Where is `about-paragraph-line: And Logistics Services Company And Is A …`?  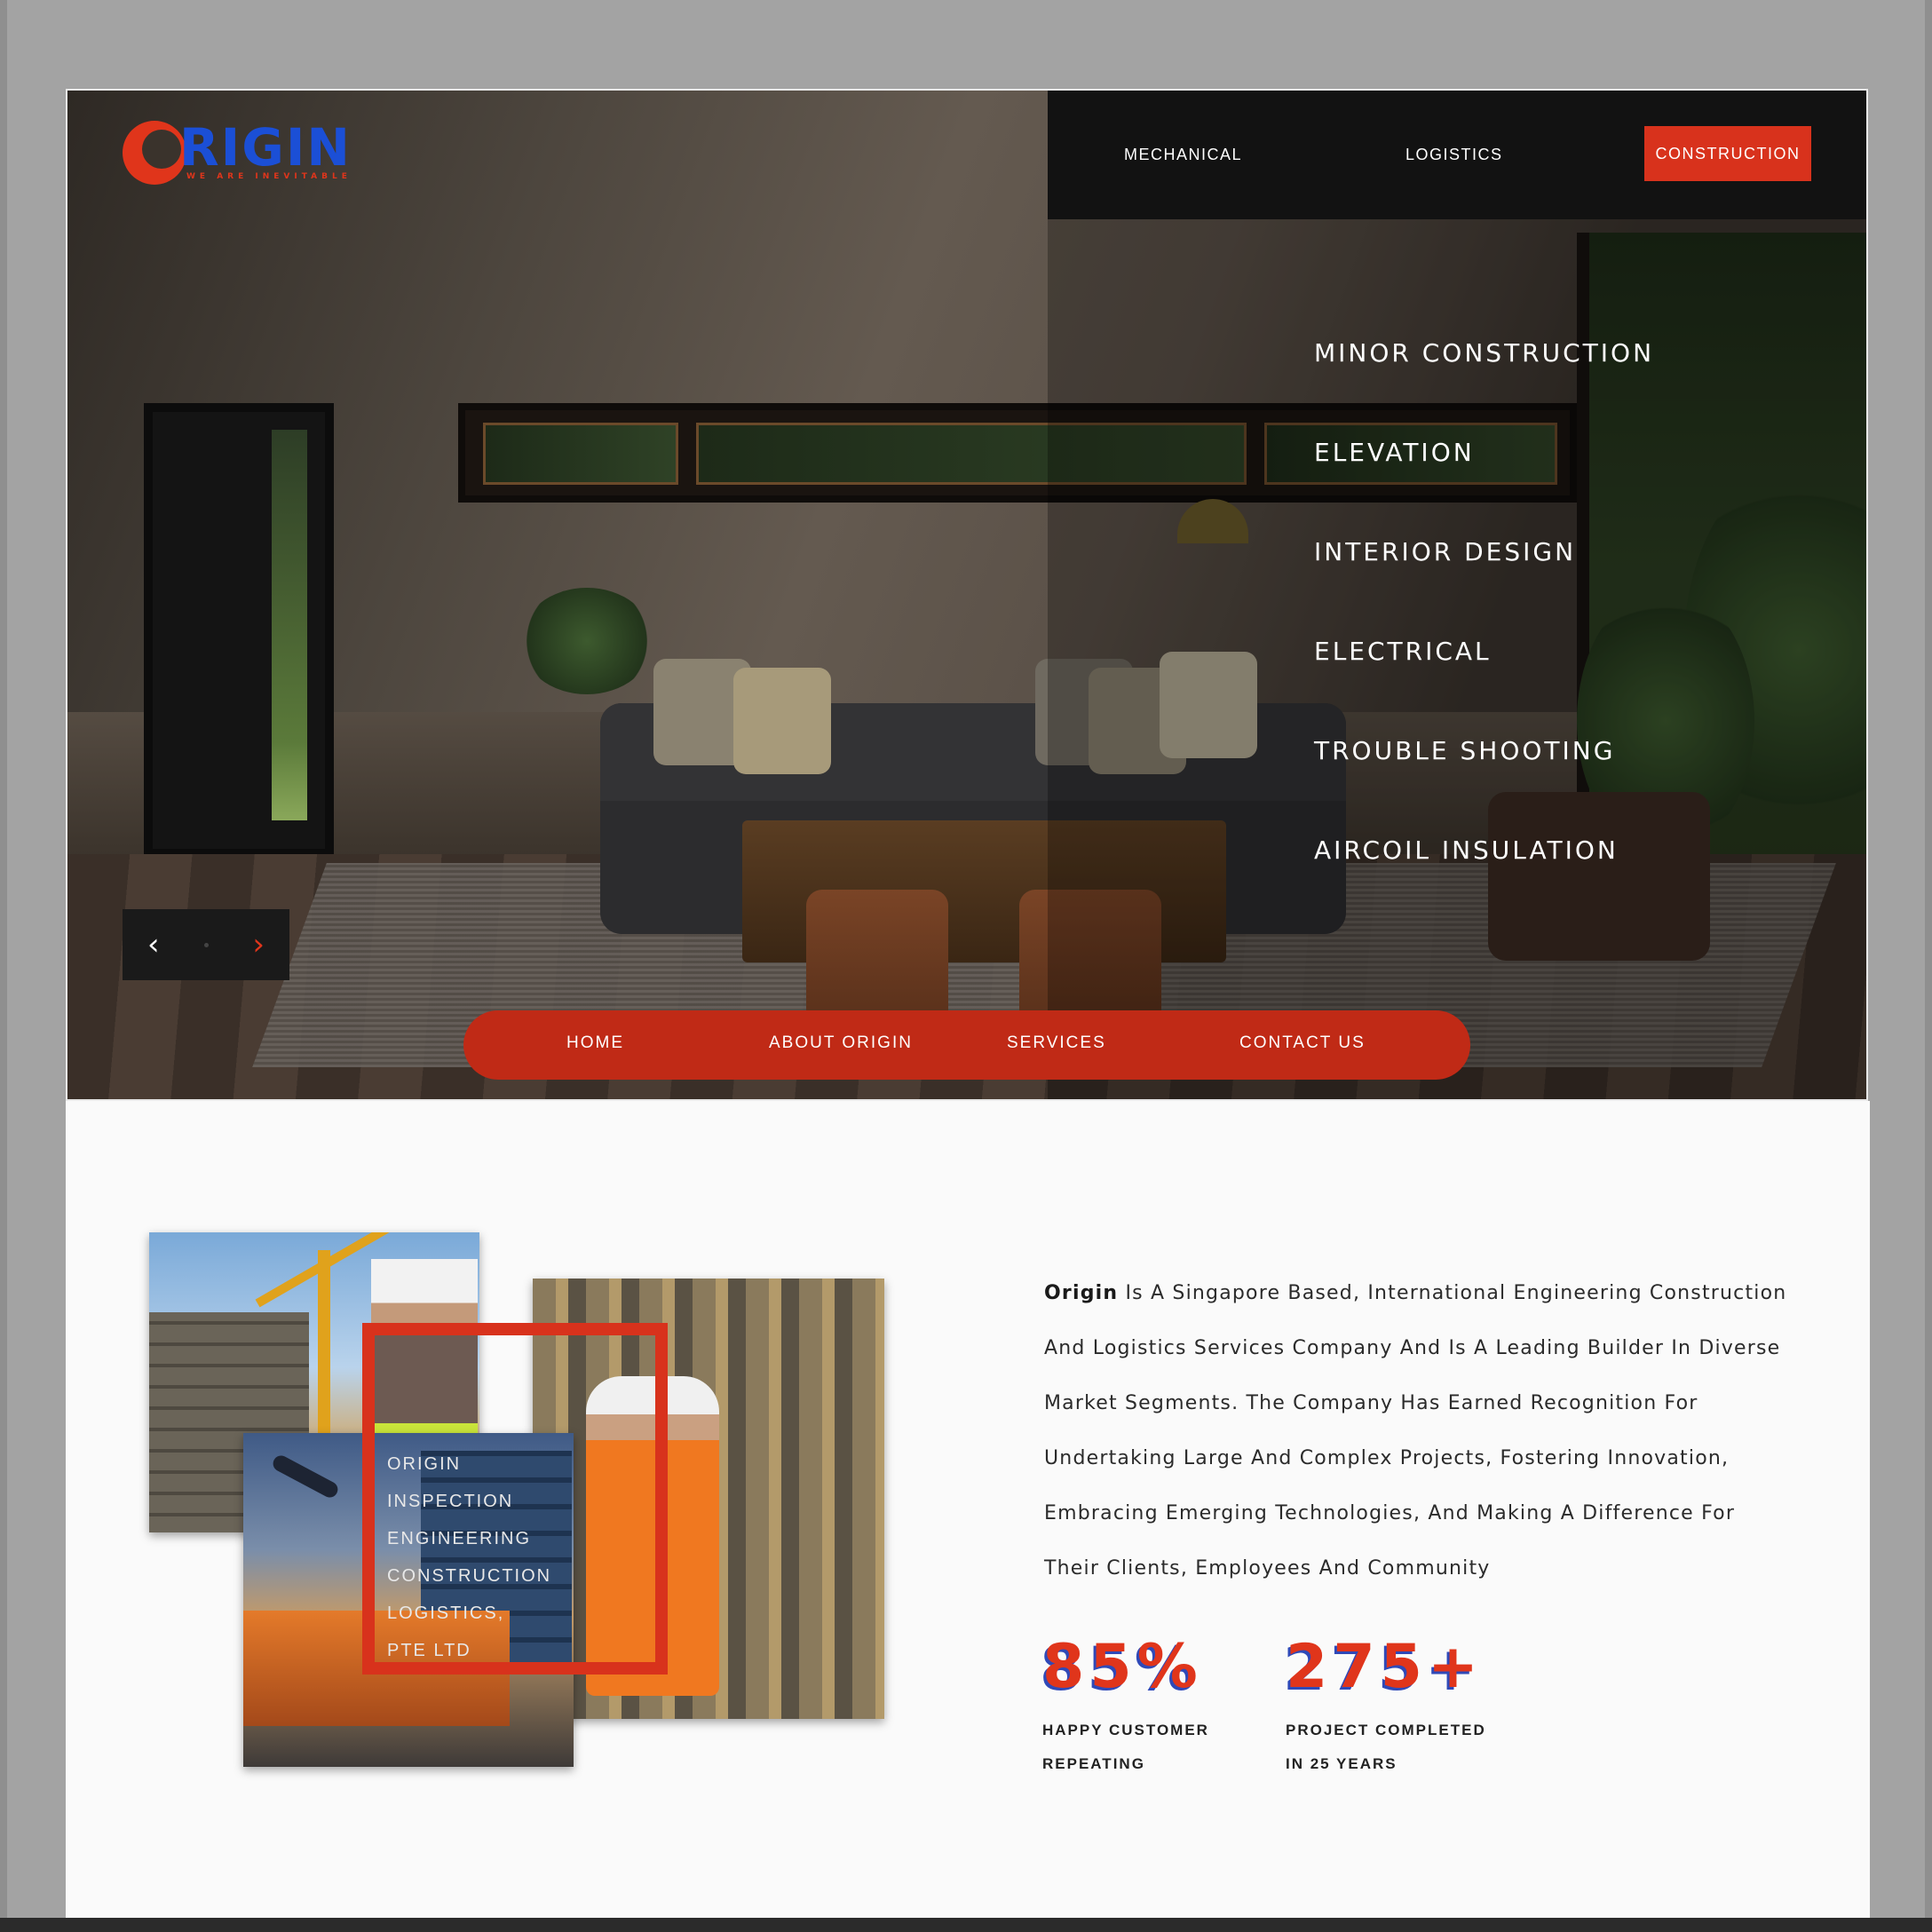
about-paragraph-line: And Logistics Services Company And Is A … is located at coordinates (1412, 1348).